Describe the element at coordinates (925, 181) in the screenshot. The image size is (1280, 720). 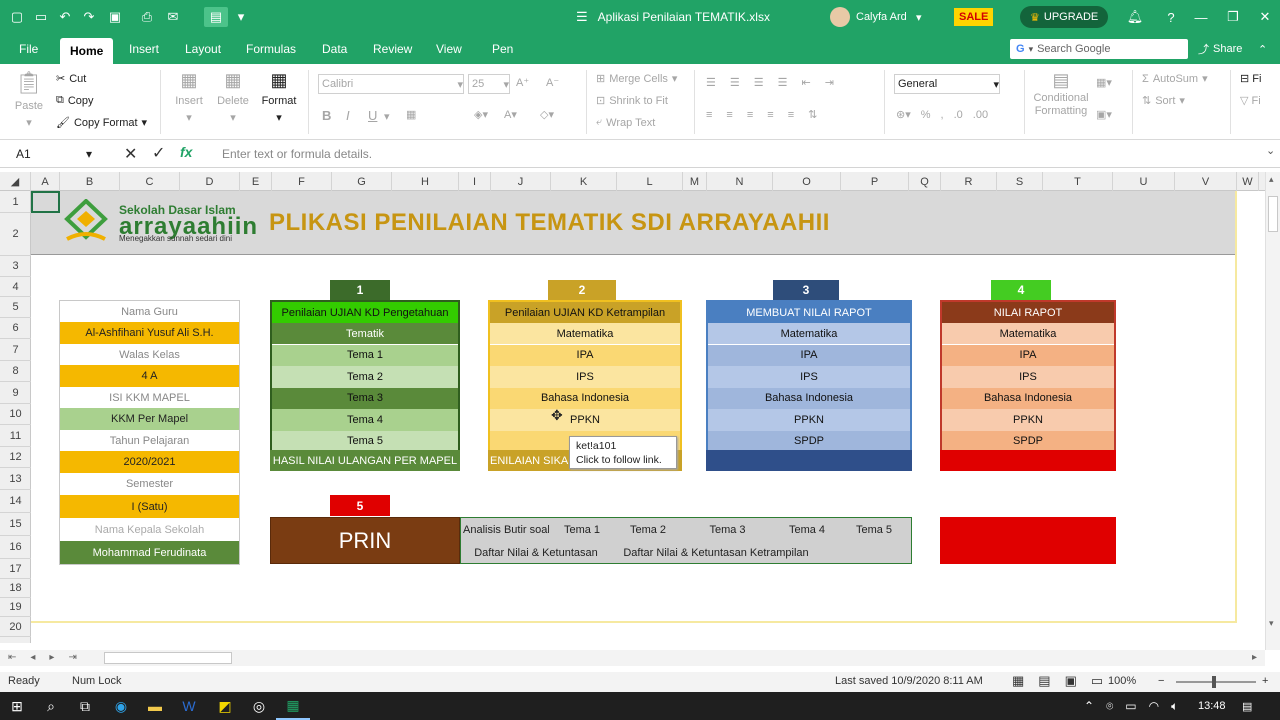
I see `column-header-q: Q` at that location.